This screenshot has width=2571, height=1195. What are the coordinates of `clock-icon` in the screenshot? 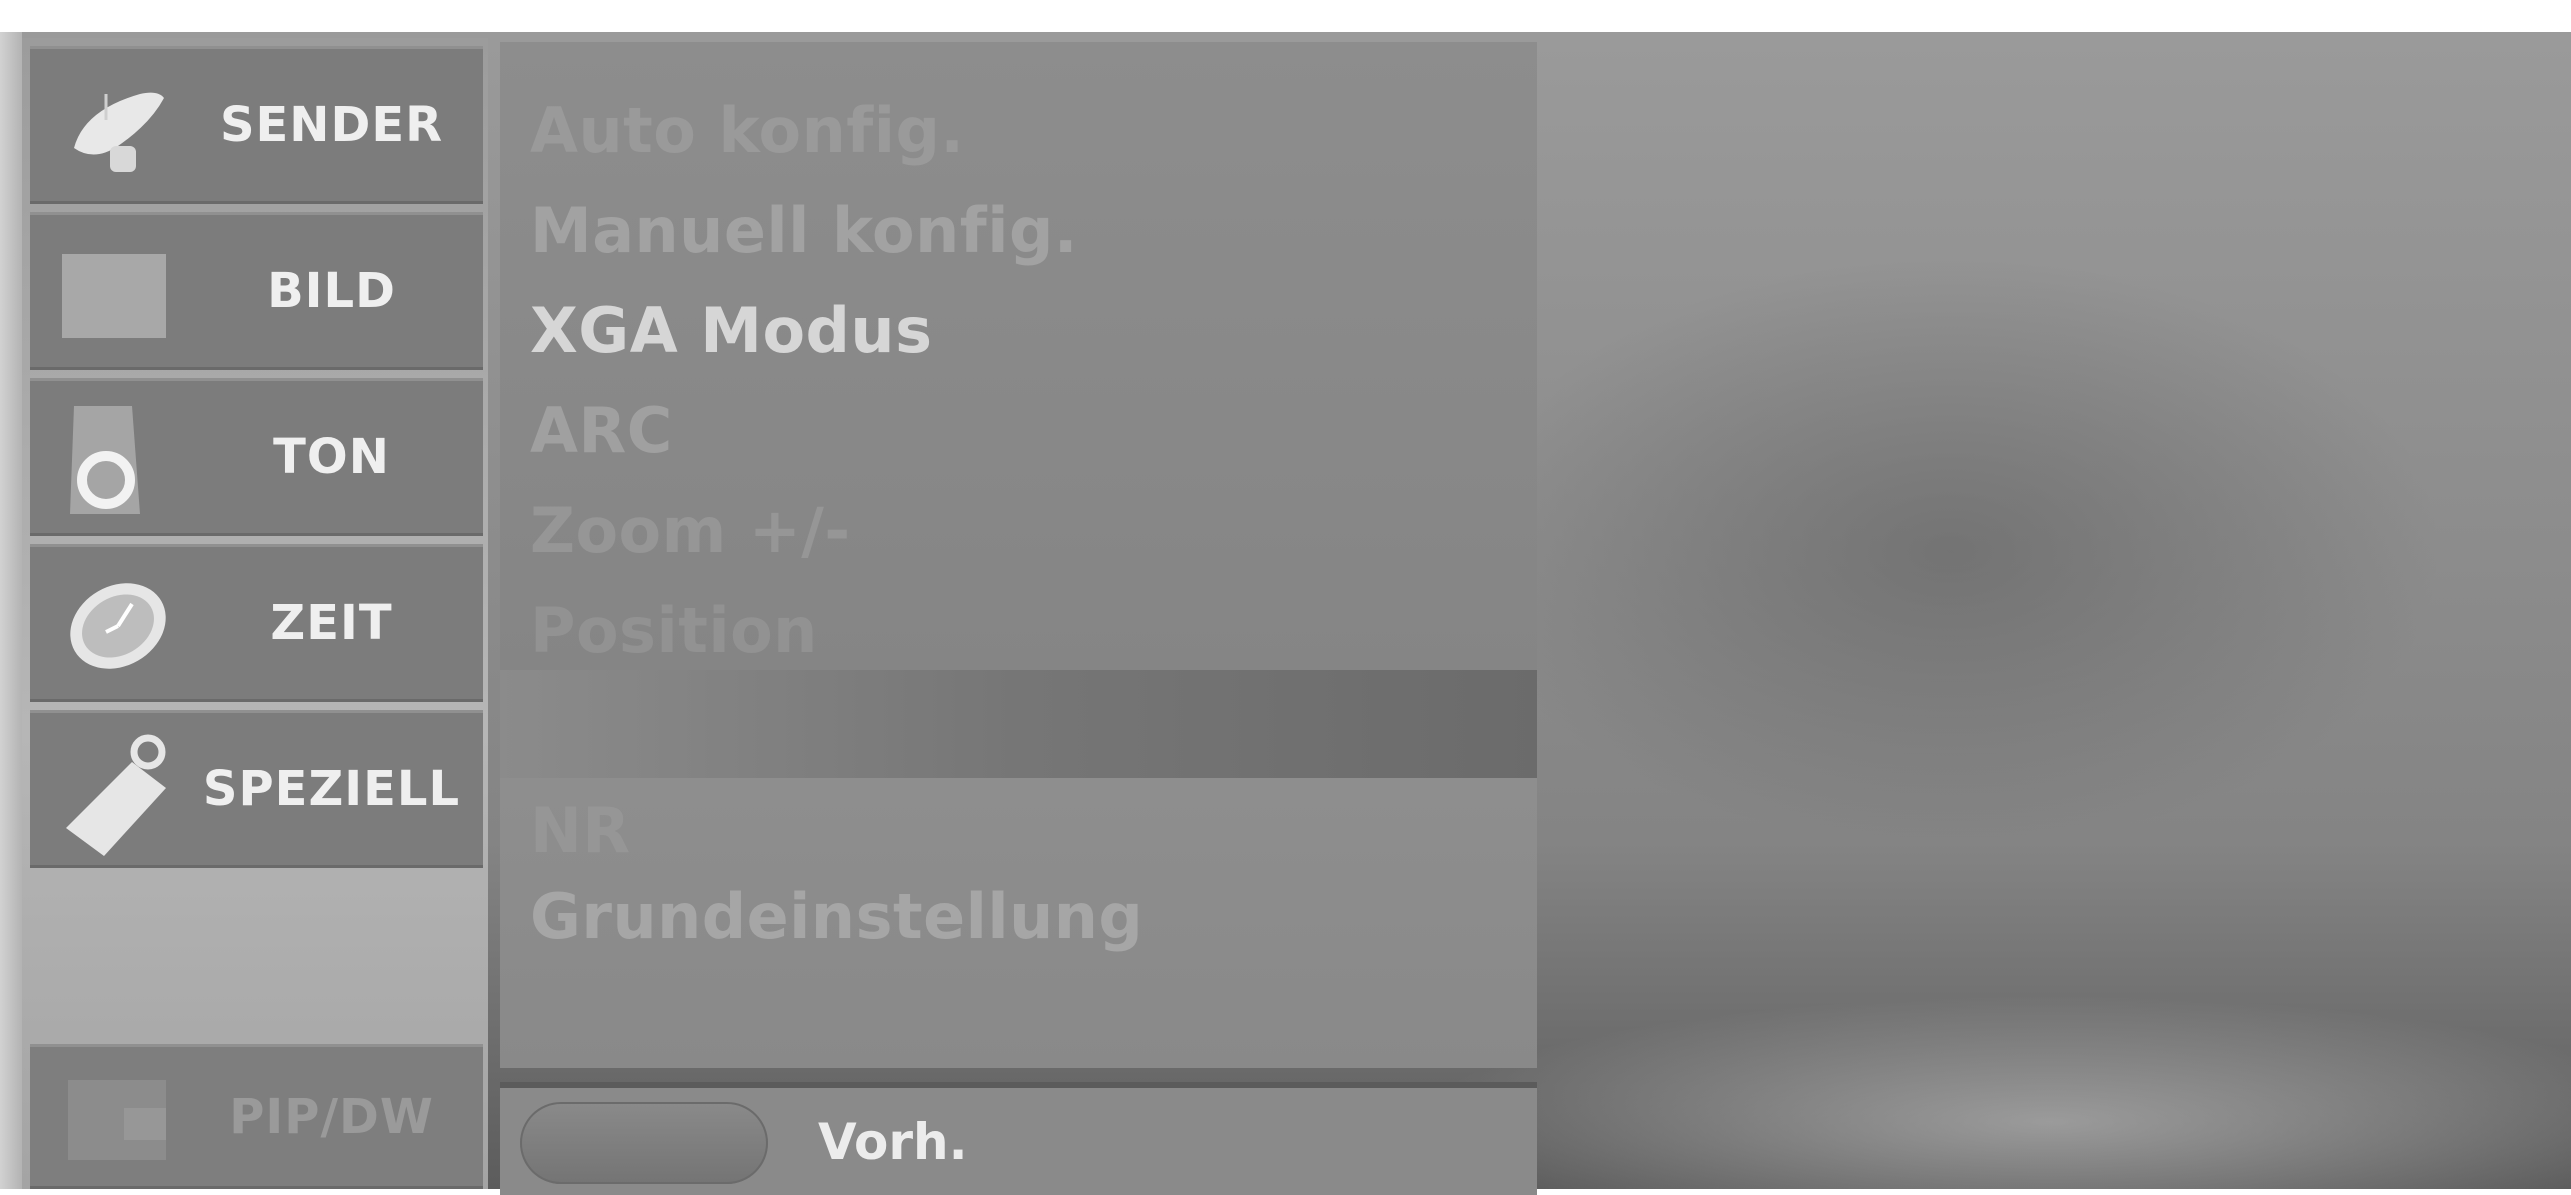 It's located at (118, 626).